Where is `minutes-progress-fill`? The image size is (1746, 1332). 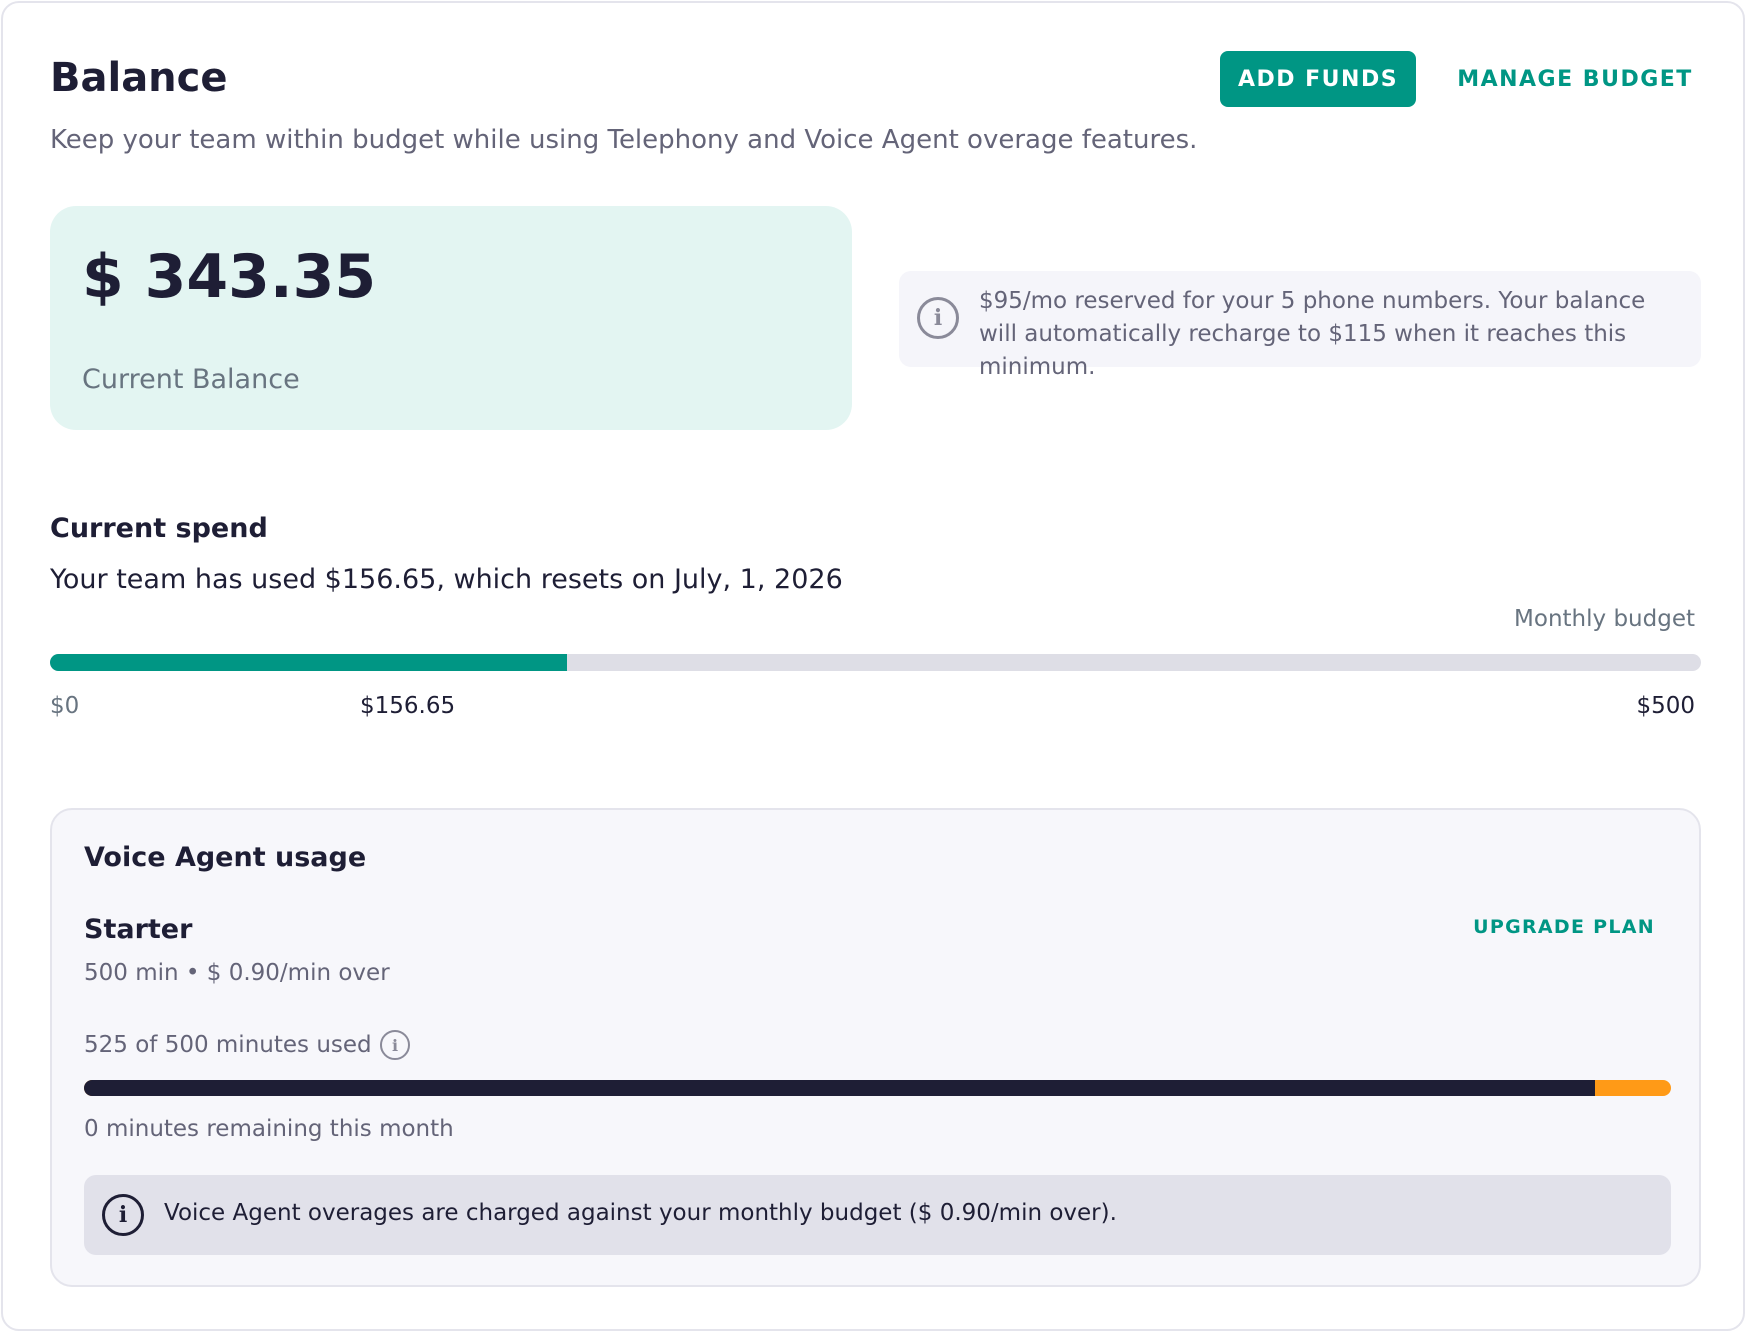 minutes-progress-fill is located at coordinates (840, 1088).